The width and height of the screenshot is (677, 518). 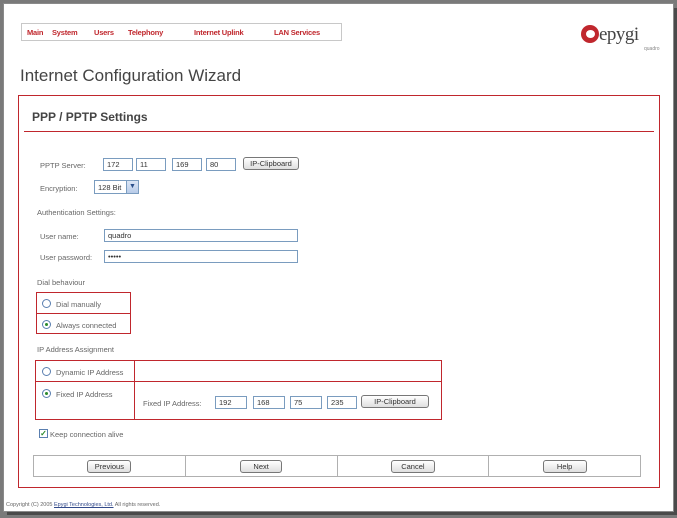 I want to click on dynamic-ip-radio, so click(x=46, y=371).